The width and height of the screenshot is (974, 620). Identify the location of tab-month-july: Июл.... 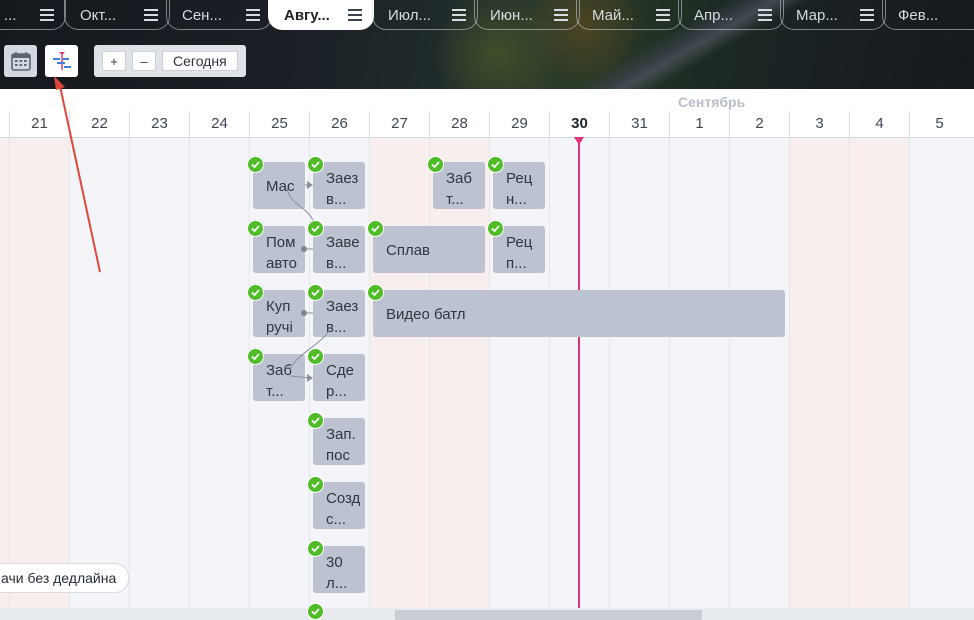
(425, 15).